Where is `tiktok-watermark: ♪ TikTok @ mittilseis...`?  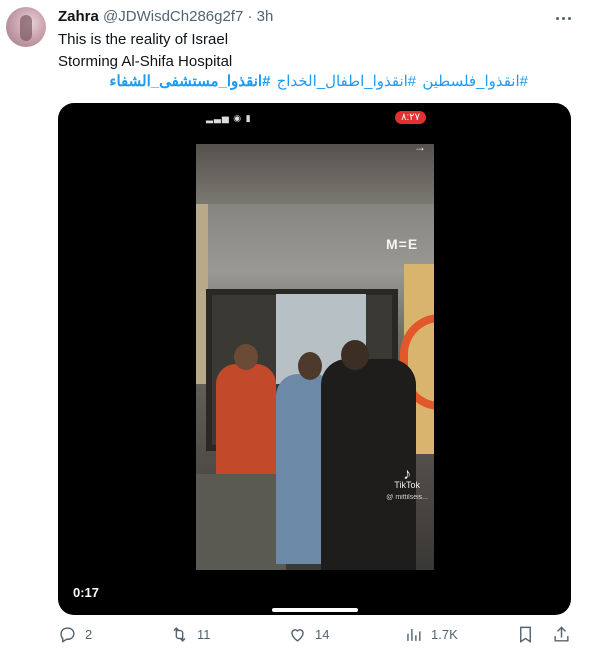
tiktok-watermark: ♪ TikTok @ mittilseis... is located at coordinates (407, 484).